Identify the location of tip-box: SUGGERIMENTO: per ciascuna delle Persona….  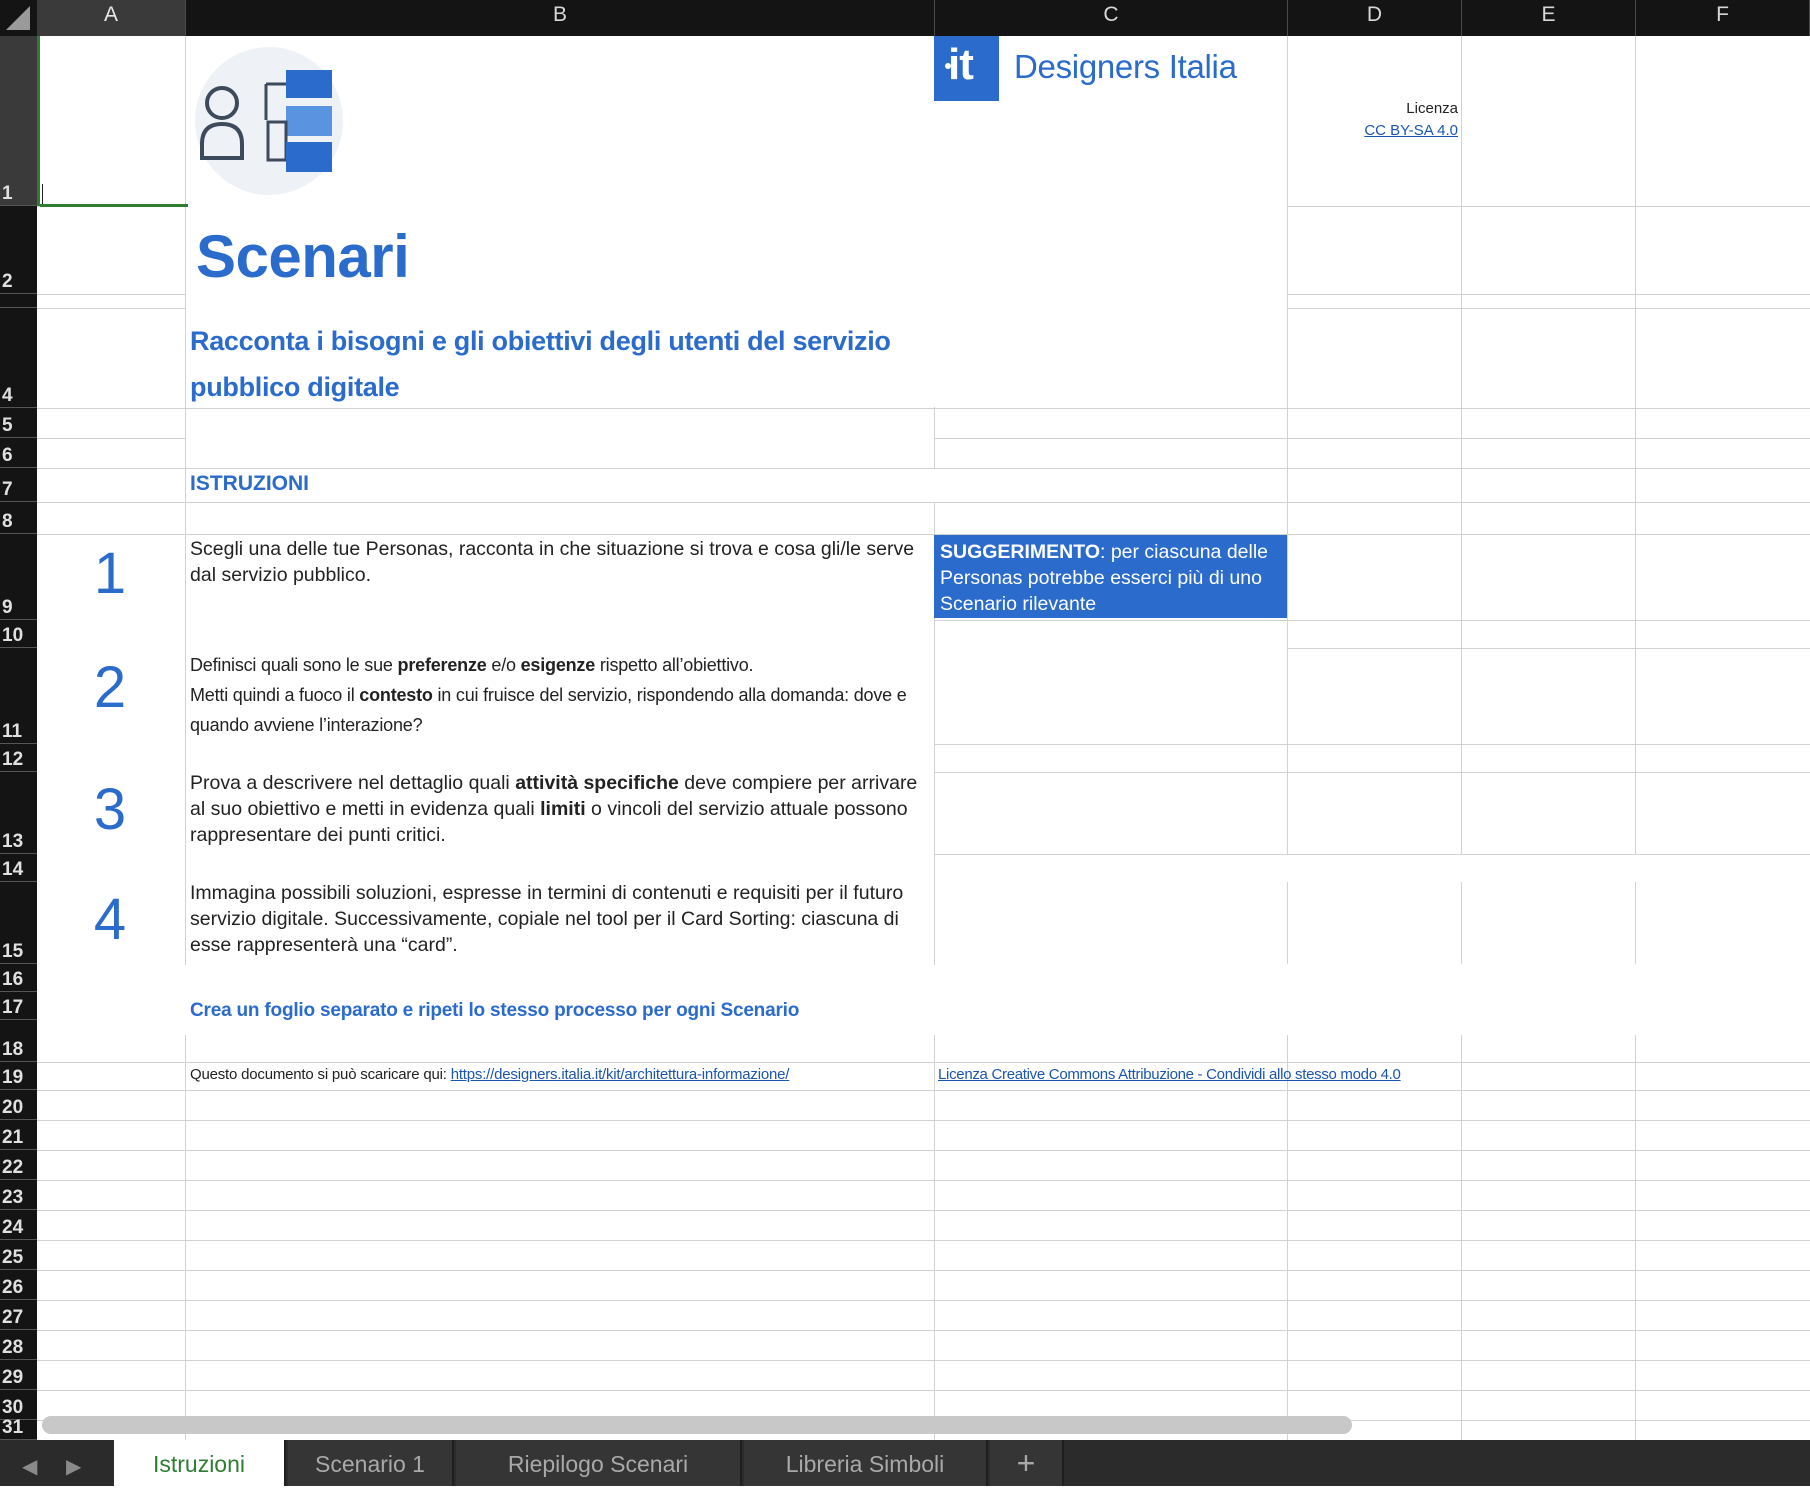
(1110, 576).